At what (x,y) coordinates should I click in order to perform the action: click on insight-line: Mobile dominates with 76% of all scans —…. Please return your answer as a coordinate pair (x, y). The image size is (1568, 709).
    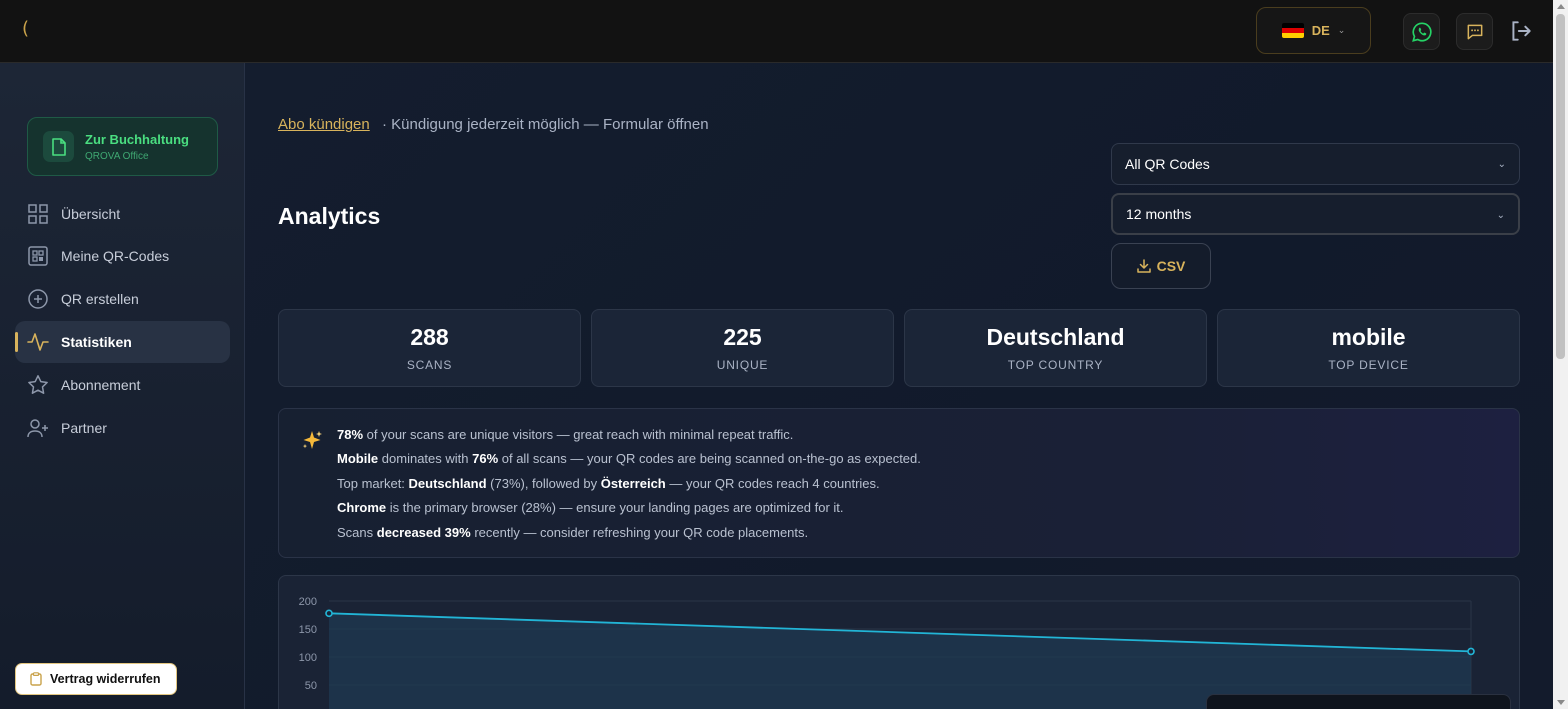
    Looking at the image, I should click on (629, 458).